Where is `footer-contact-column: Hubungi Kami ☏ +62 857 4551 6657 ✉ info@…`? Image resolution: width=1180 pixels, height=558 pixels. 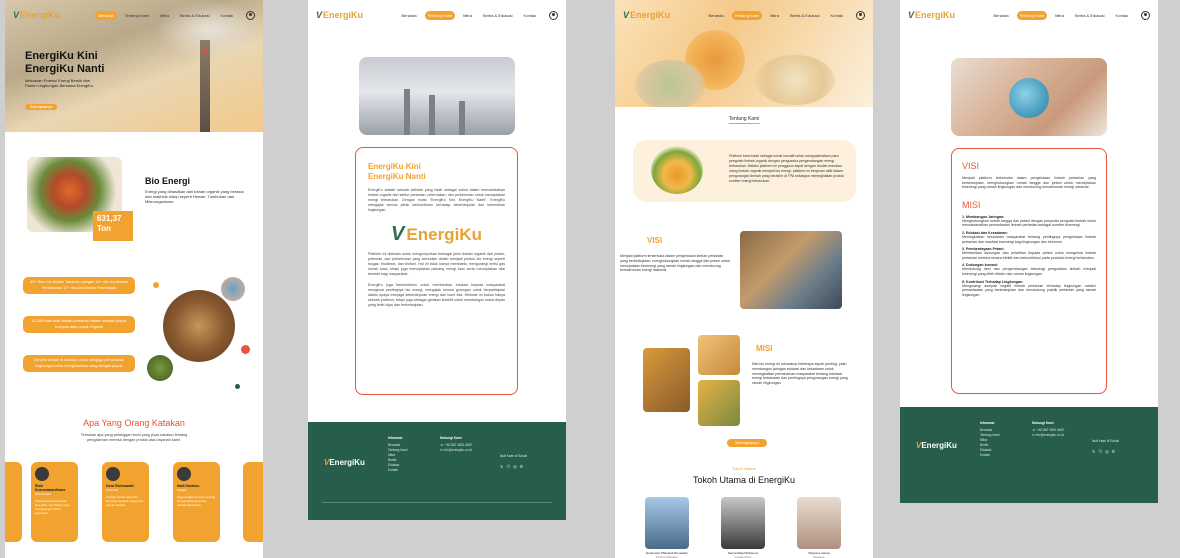 footer-contact-column: Hubungi Kami ☏ +62 857 4551 6657 ✉ info@… is located at coordinates (456, 444).